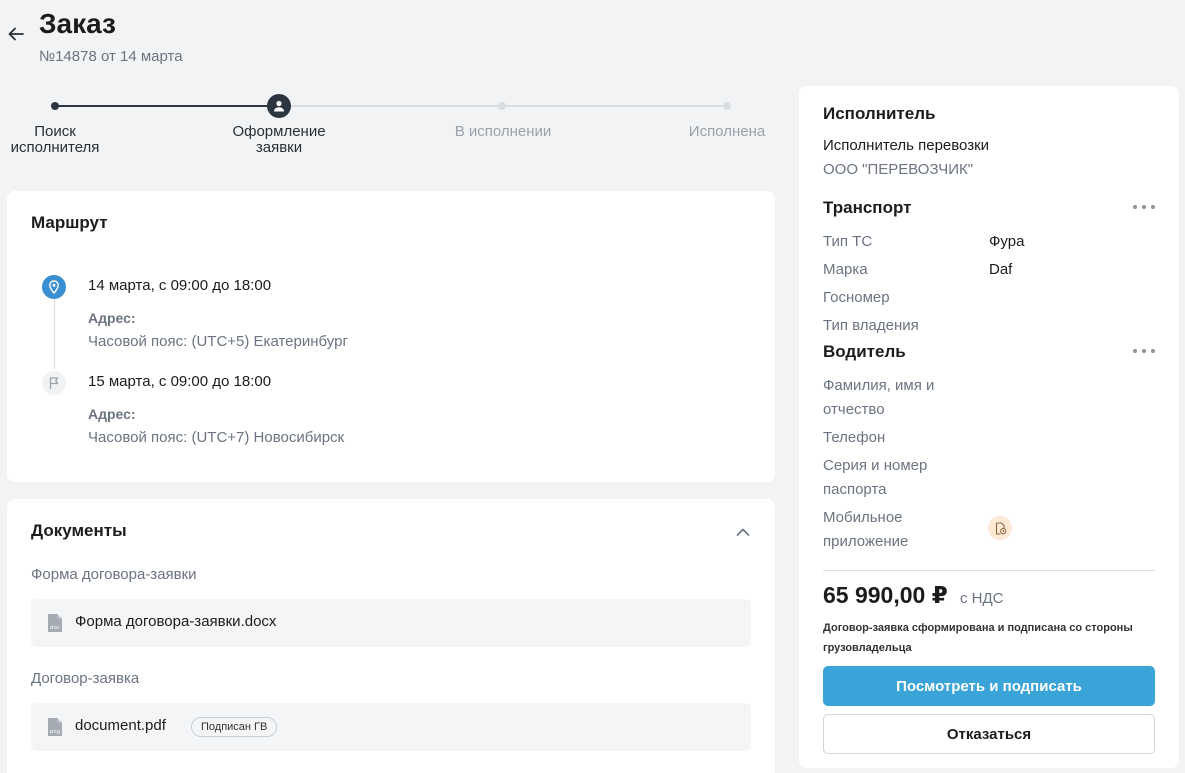 This screenshot has height=773, width=1185. What do you see at coordinates (1144, 207) in the screenshot?
I see `transport-more-icon` at bounding box center [1144, 207].